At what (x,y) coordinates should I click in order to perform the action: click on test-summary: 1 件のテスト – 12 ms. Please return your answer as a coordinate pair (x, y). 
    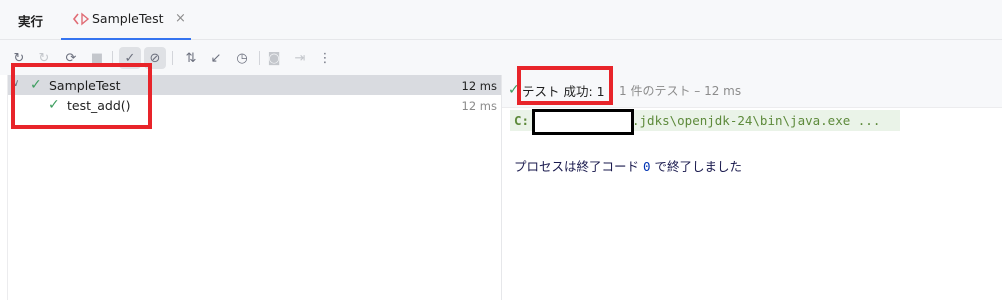
    Looking at the image, I should click on (680, 91).